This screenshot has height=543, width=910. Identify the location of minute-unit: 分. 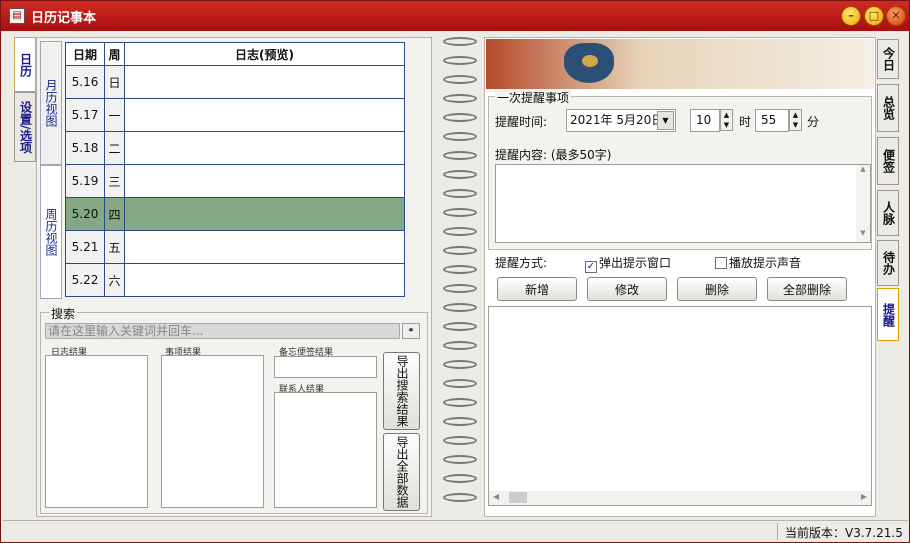
(813, 122).